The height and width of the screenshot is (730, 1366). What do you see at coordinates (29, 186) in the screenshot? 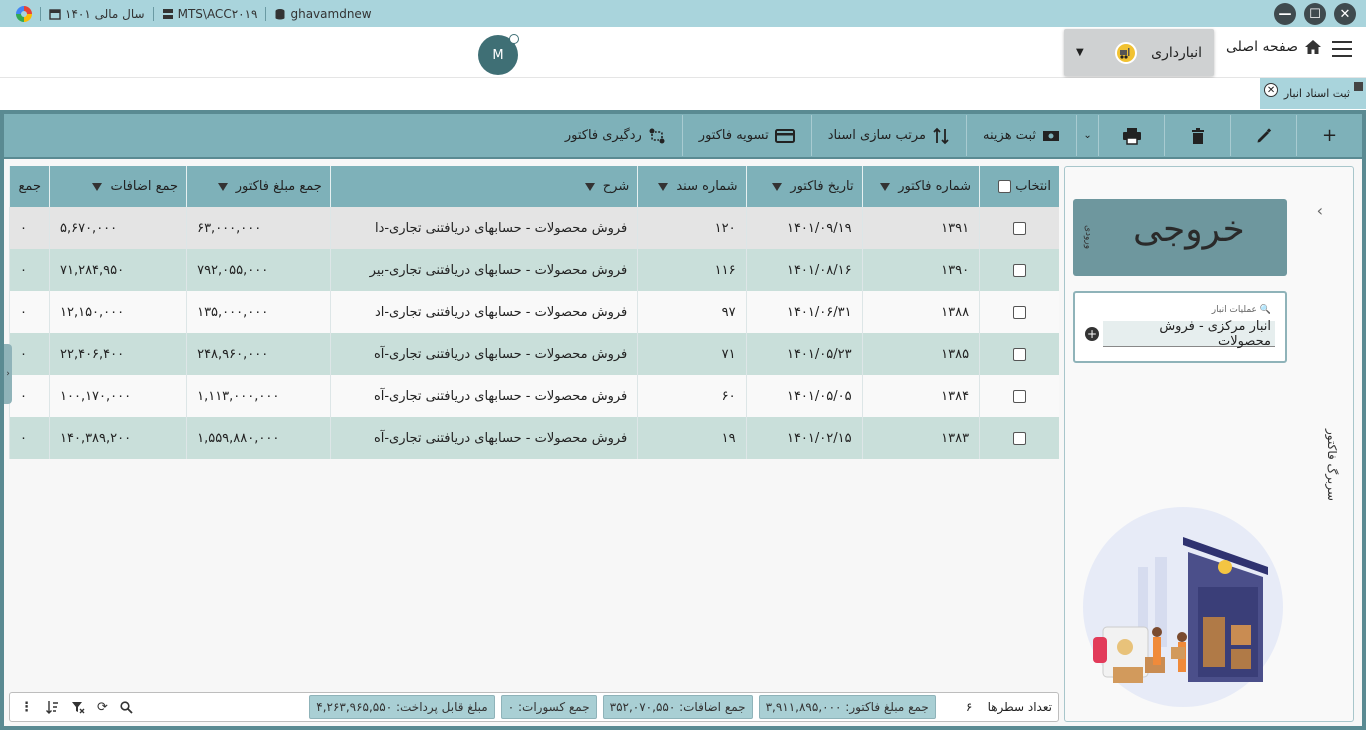
I see `col-cut: جمع` at bounding box center [29, 186].